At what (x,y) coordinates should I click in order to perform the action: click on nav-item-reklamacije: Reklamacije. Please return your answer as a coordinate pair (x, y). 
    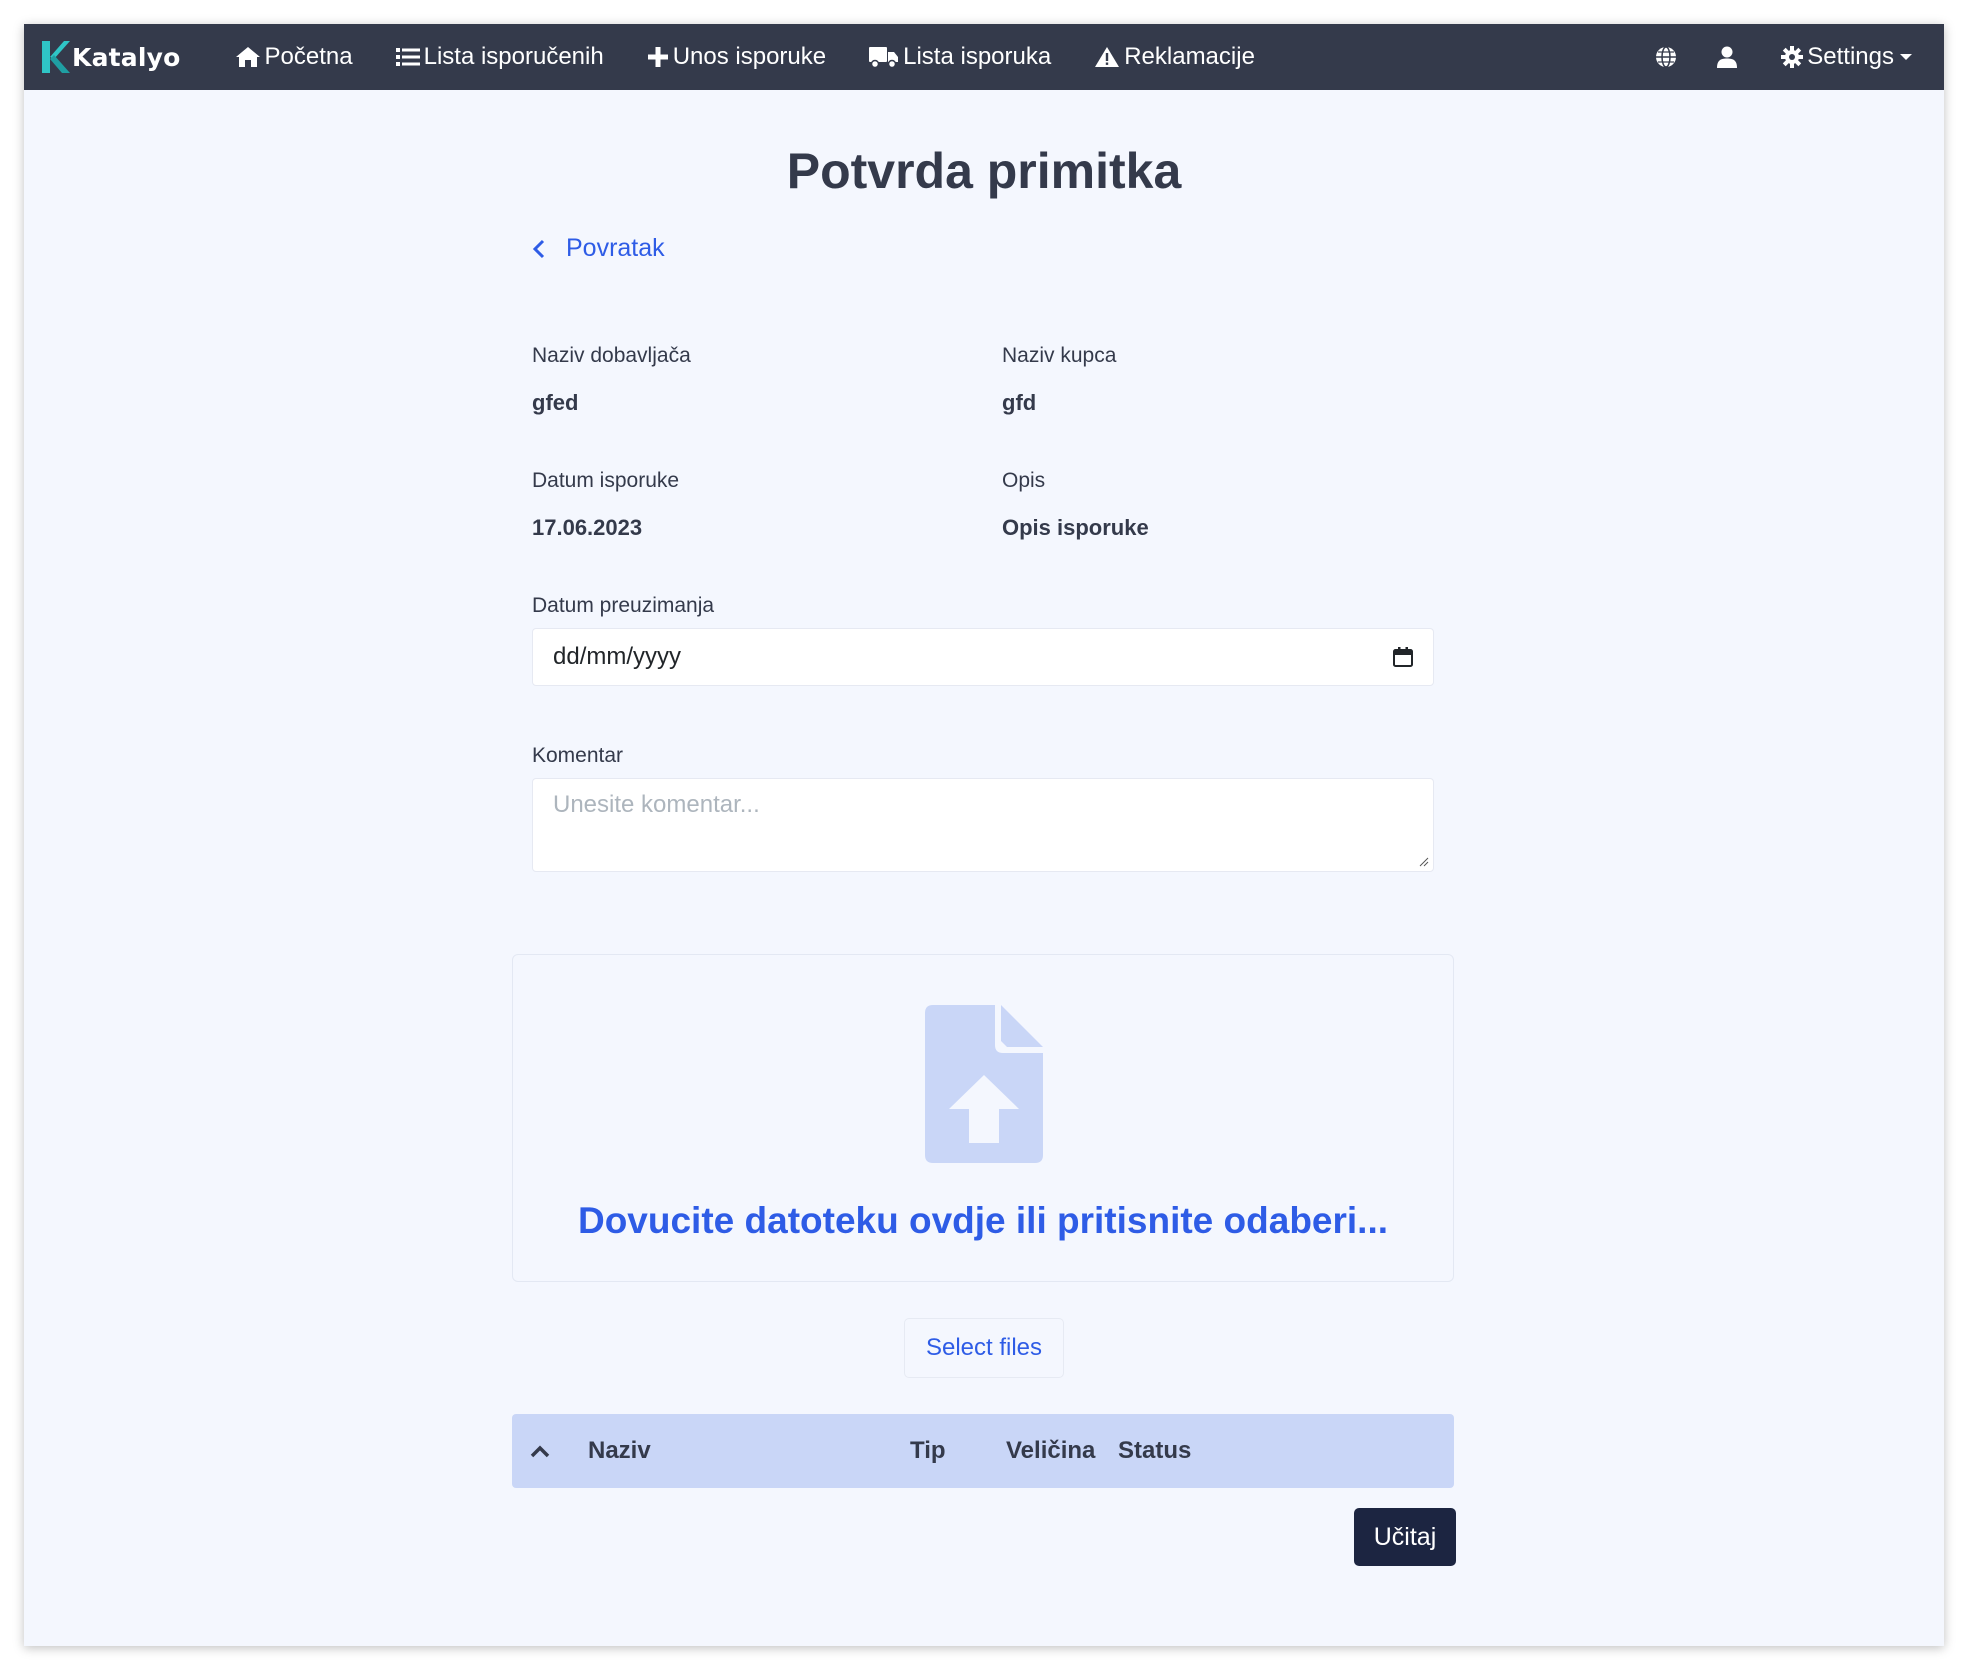
    Looking at the image, I should click on (1174, 57).